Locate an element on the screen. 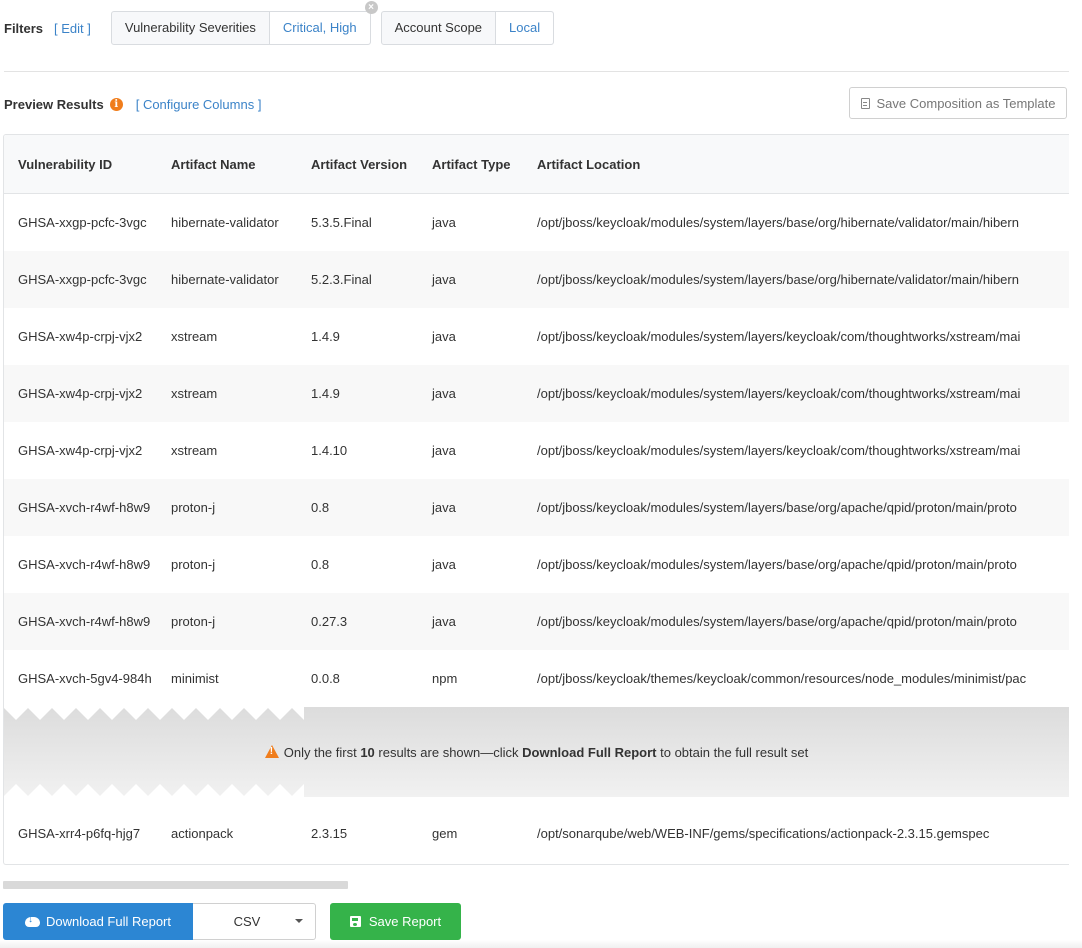 The image size is (1082, 948). truncation-count: 10 is located at coordinates (367, 752).